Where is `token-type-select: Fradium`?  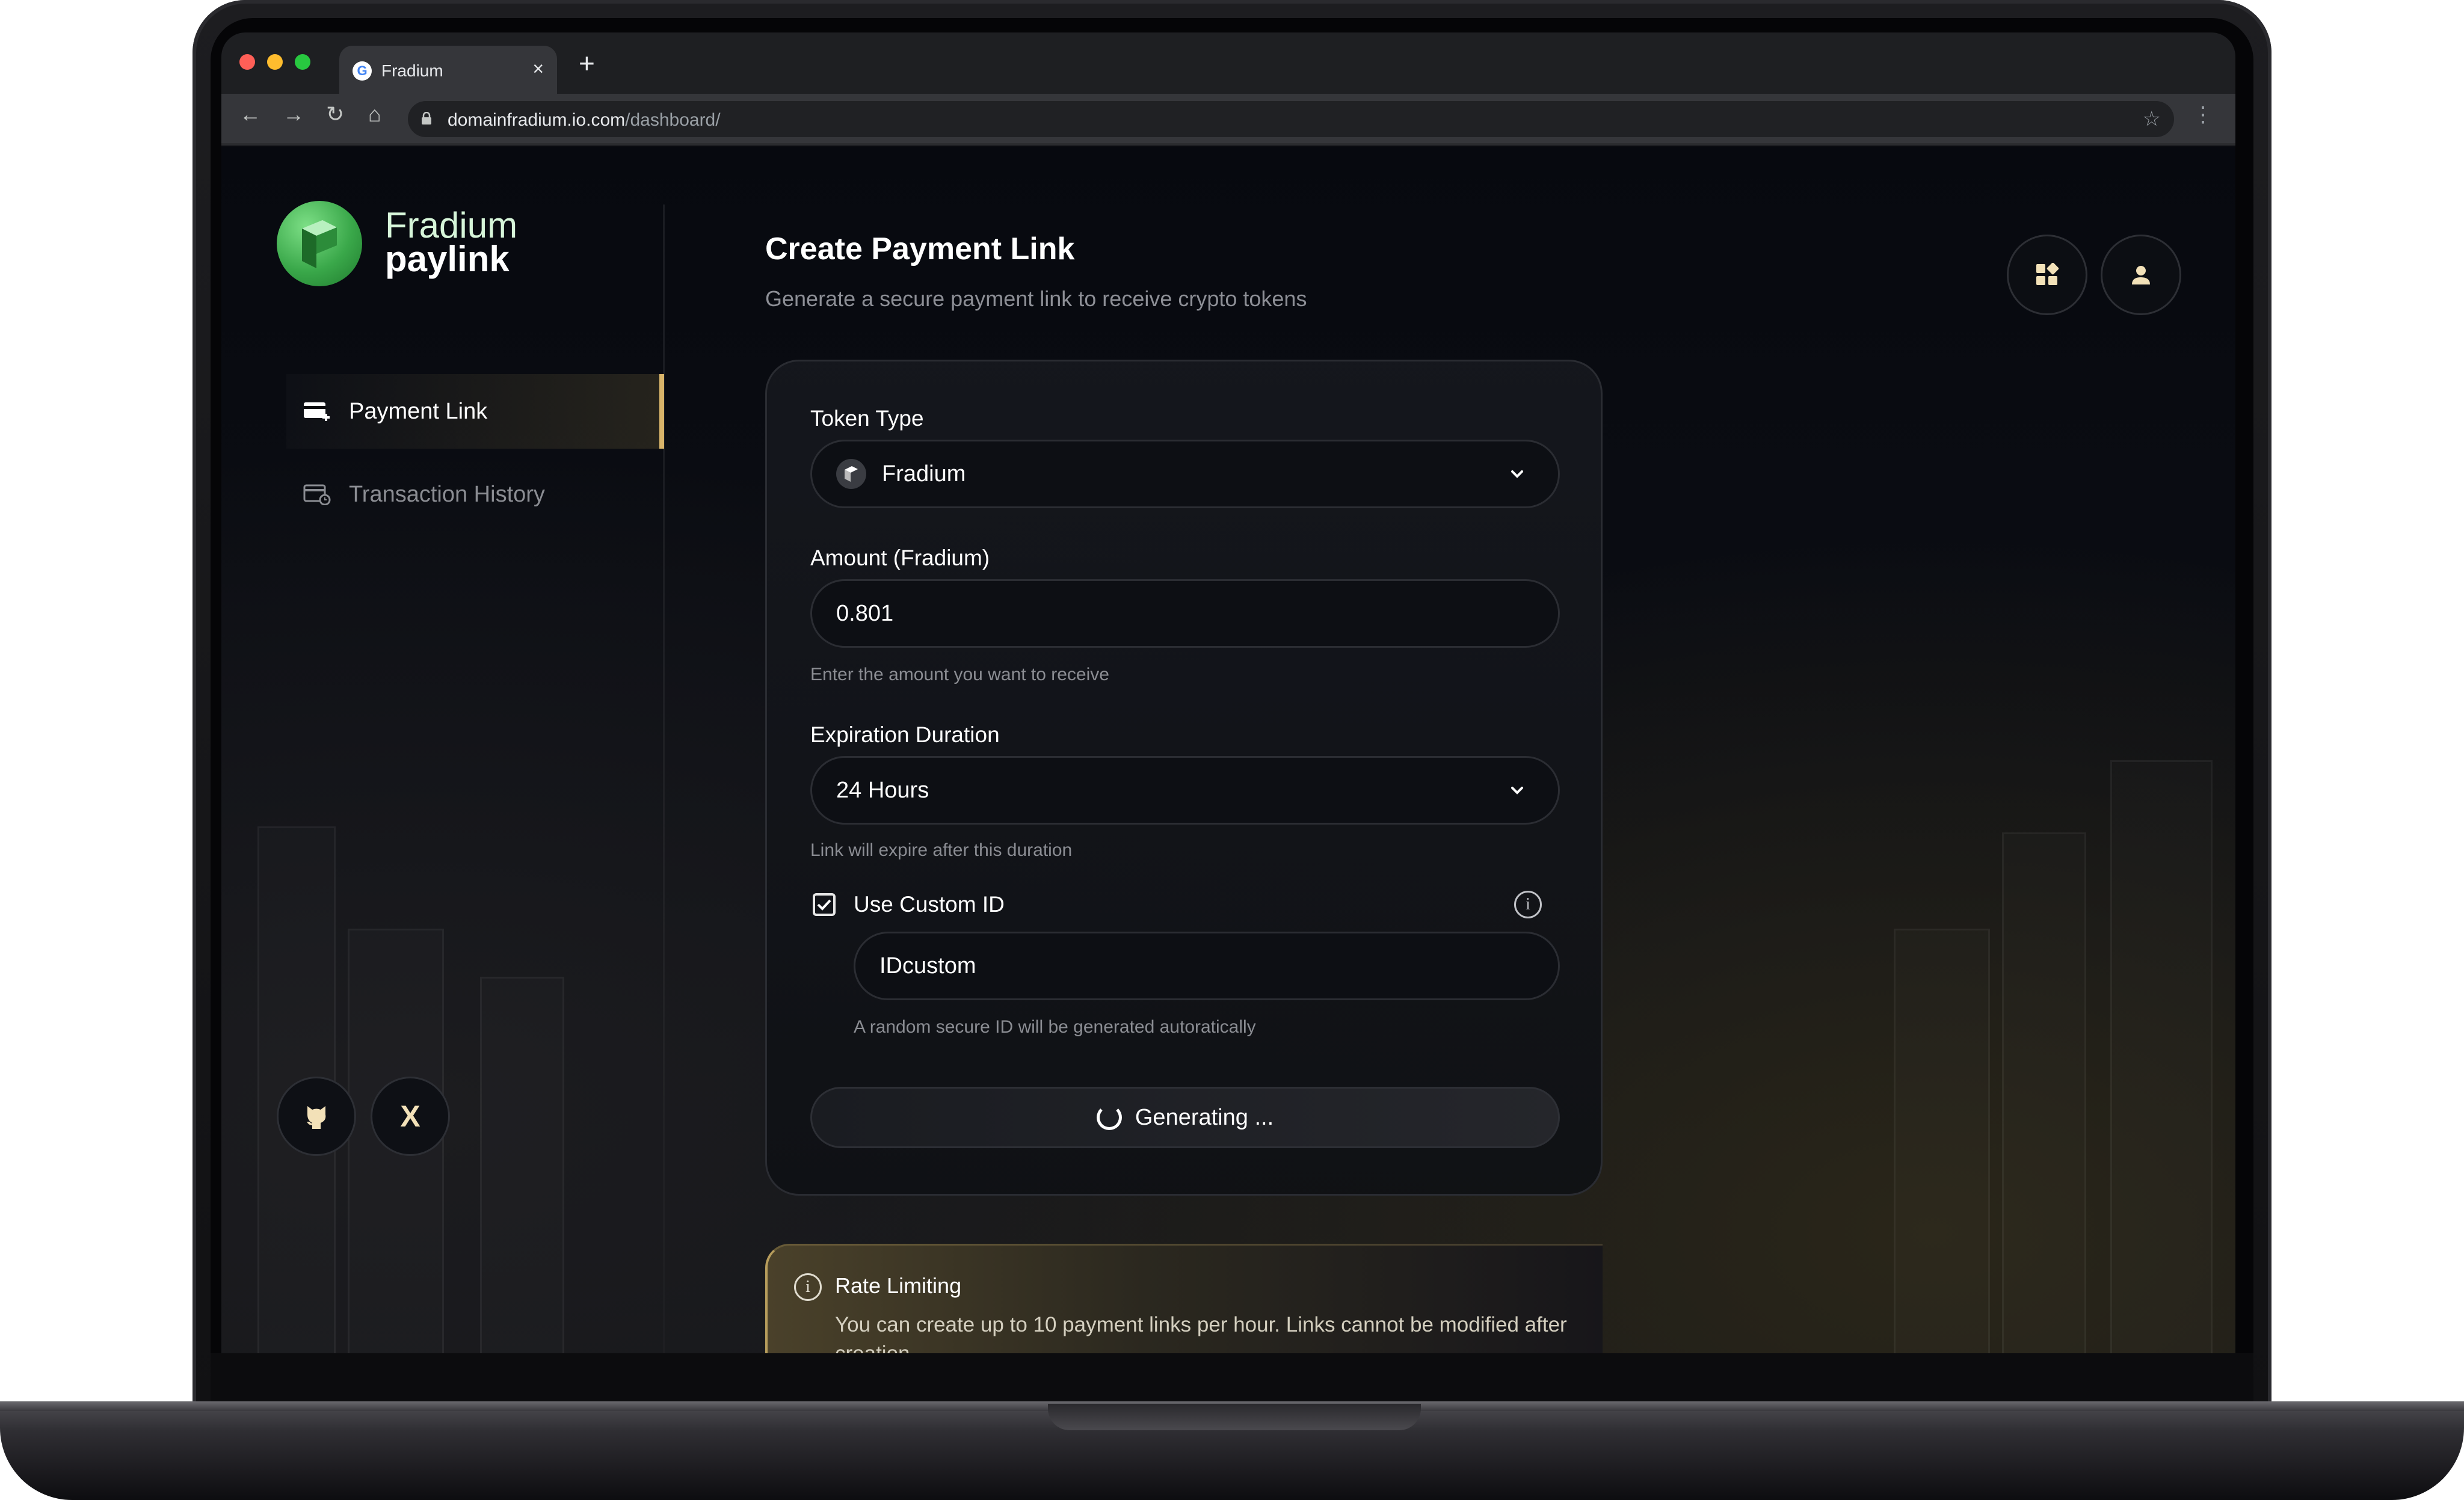
token-type-select: Fradium is located at coordinates (1185, 474).